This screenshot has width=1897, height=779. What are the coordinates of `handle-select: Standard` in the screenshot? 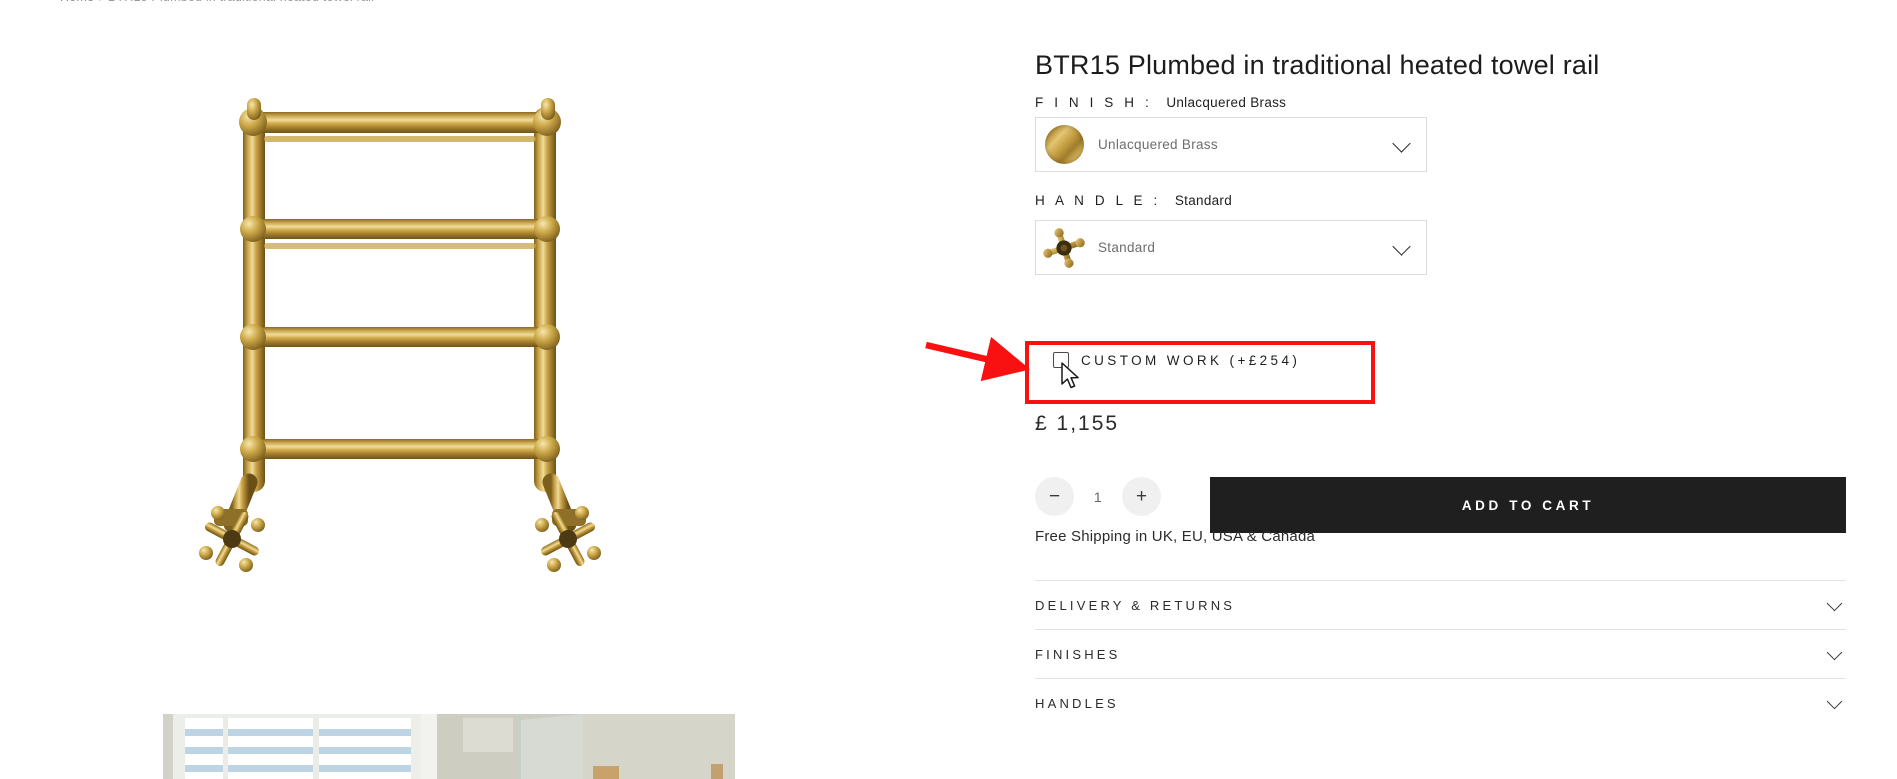 It's located at (1231, 247).